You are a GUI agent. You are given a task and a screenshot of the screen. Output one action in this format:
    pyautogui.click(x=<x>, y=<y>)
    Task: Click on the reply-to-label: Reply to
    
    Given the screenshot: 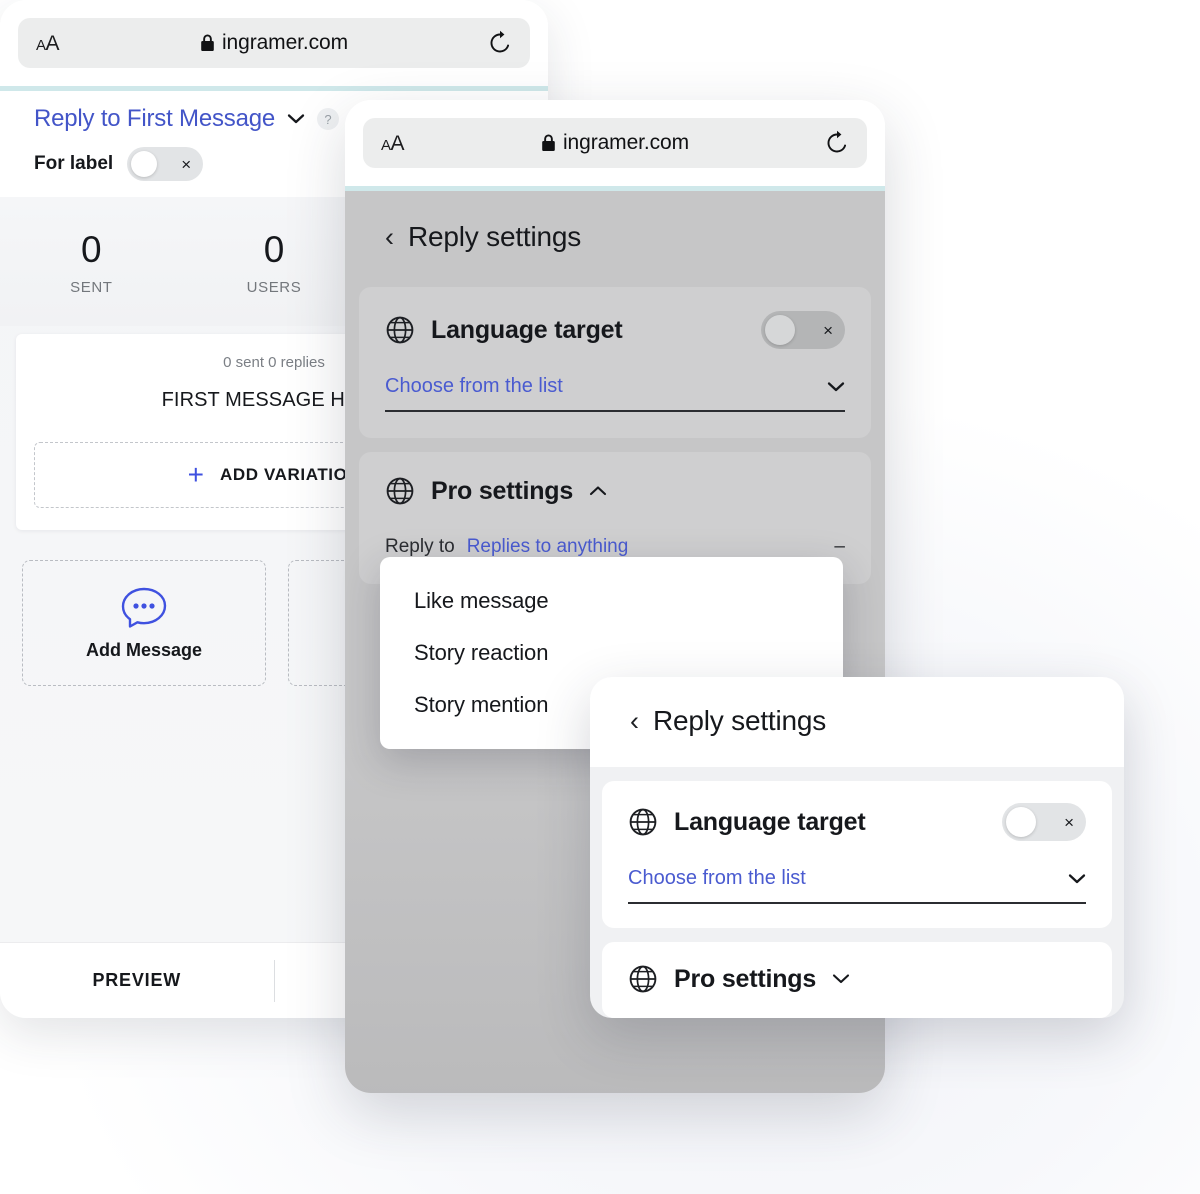 What is the action you would take?
    pyautogui.click(x=420, y=546)
    